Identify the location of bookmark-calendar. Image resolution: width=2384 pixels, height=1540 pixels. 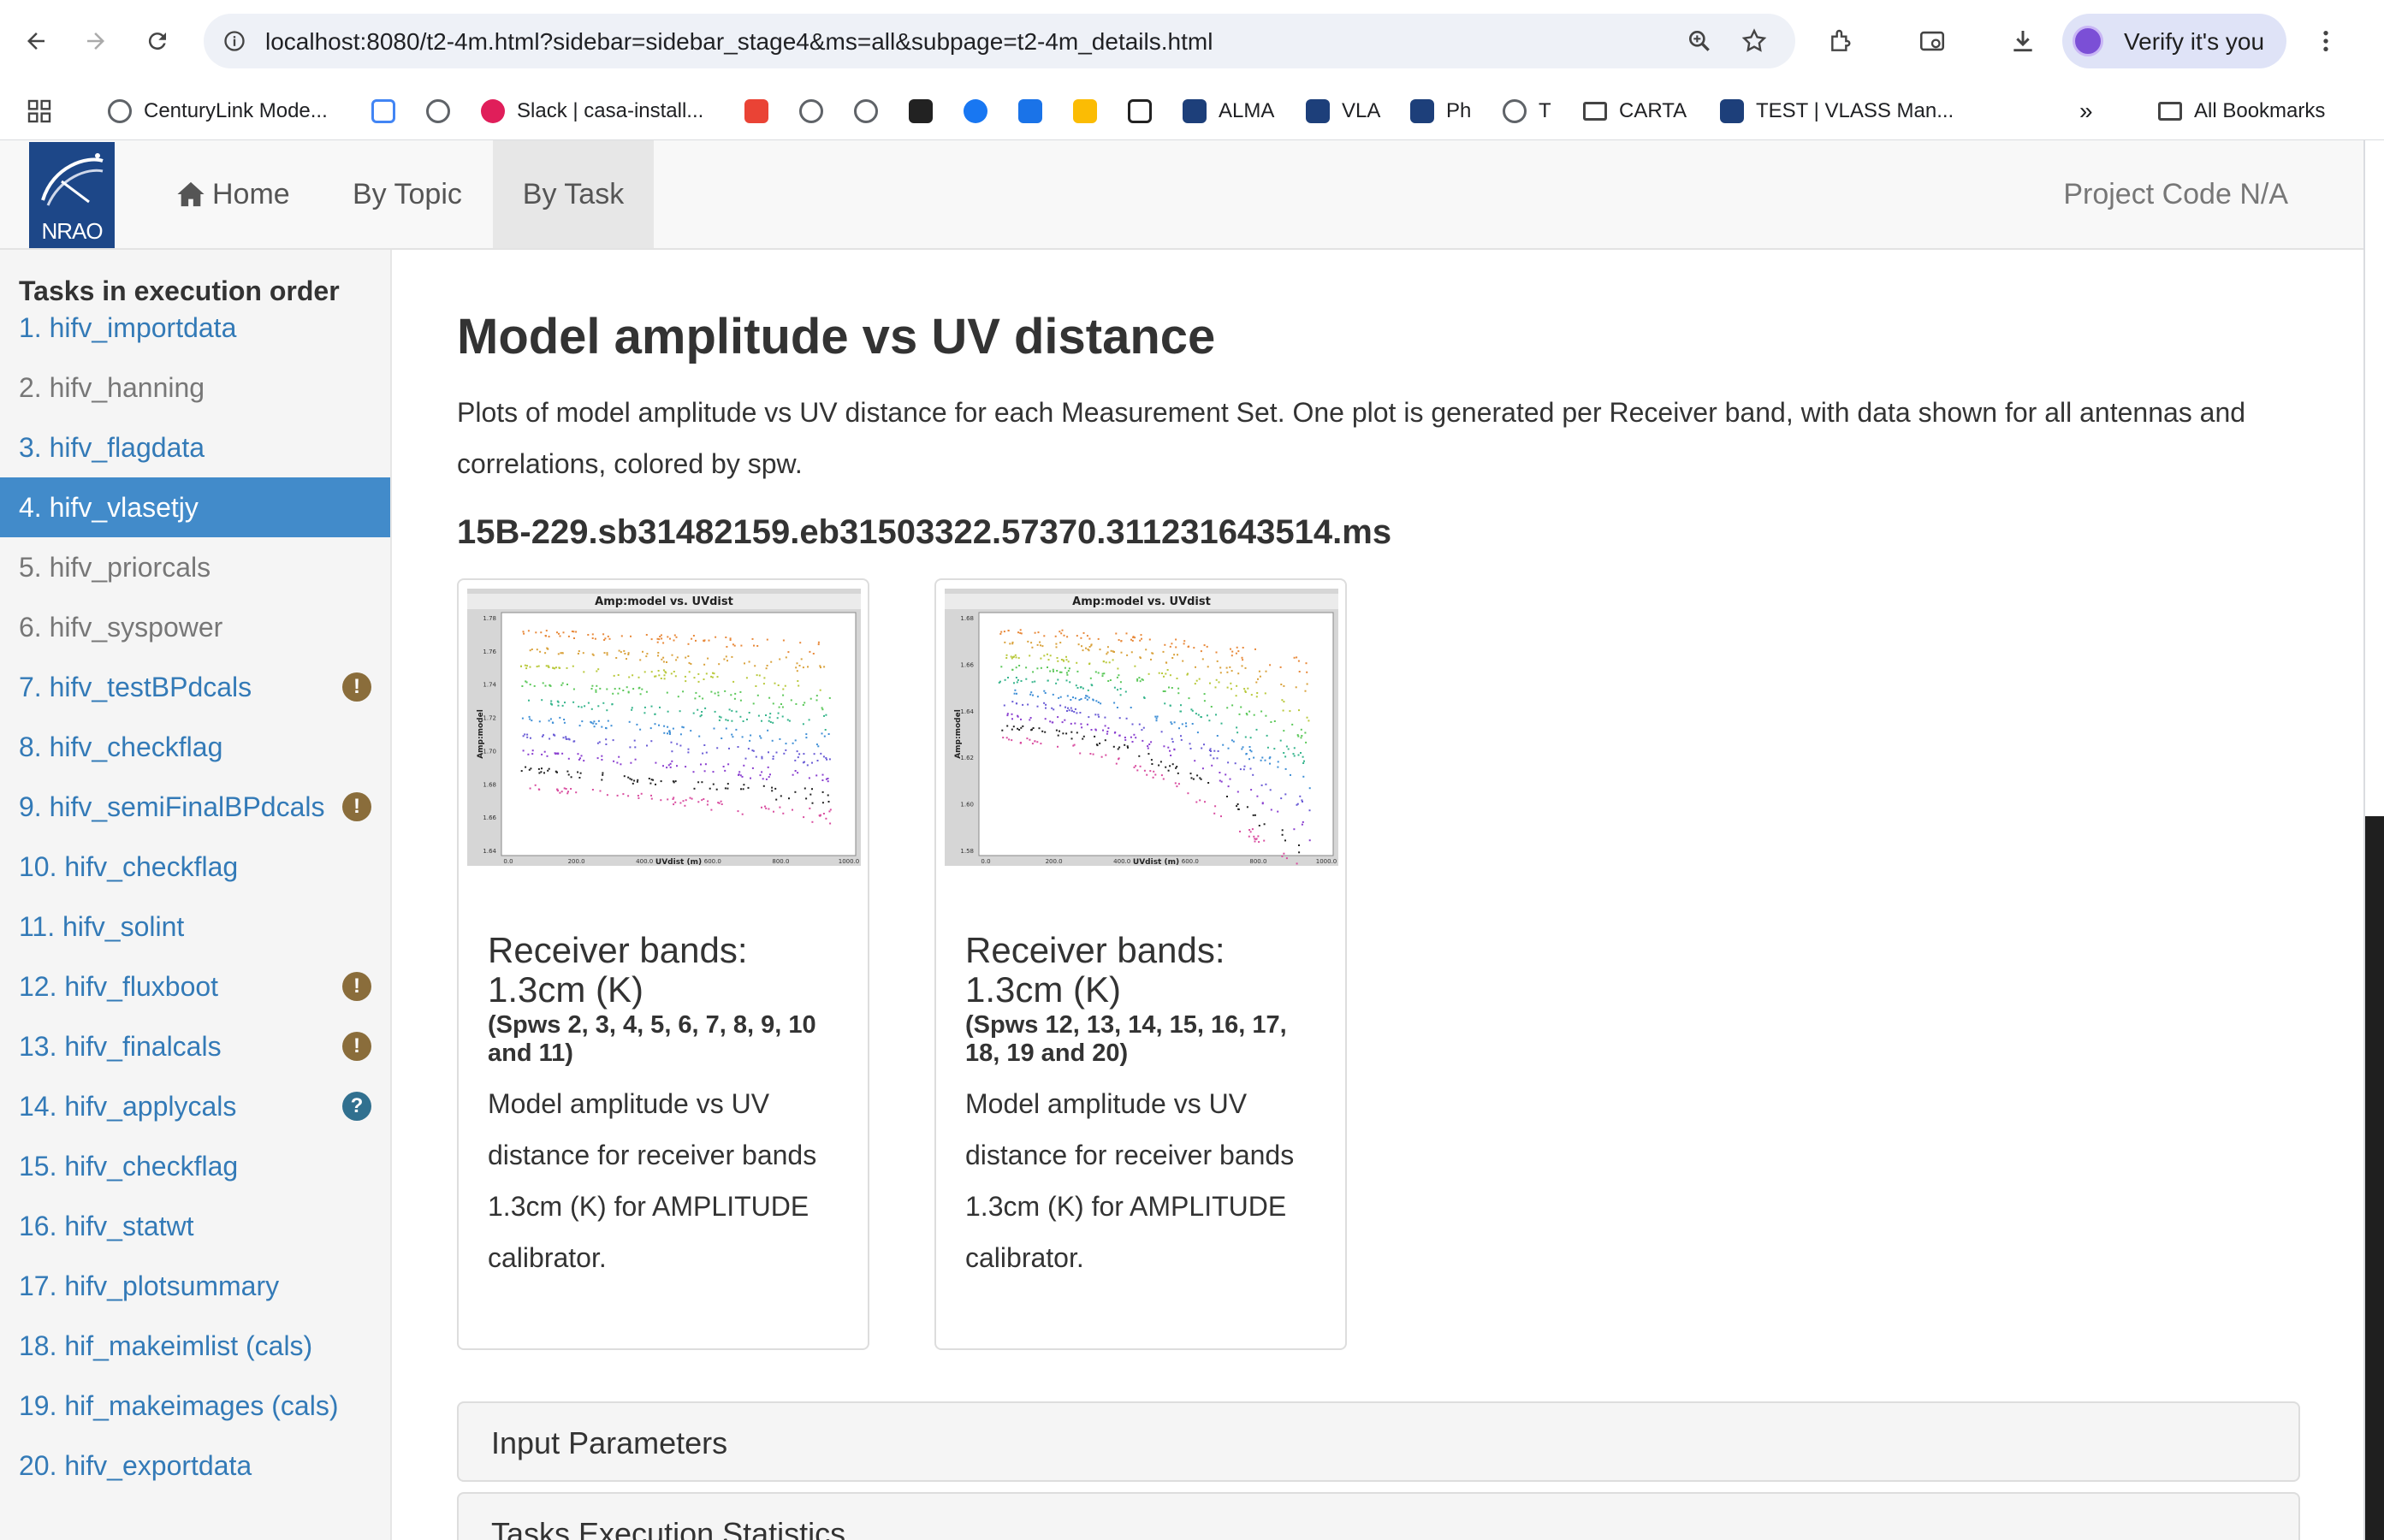
(389, 111).